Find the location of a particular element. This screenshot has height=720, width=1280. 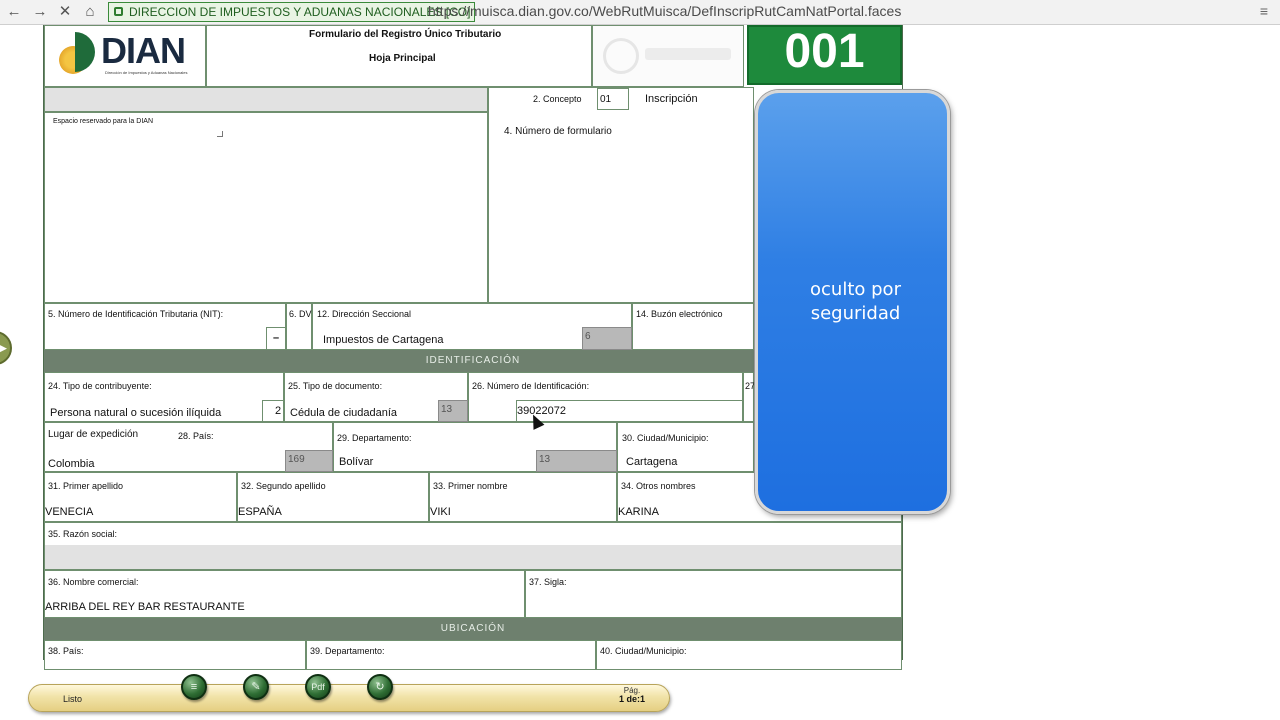

numero-formulario-label: 4. Número de formulario is located at coordinates (558, 131).